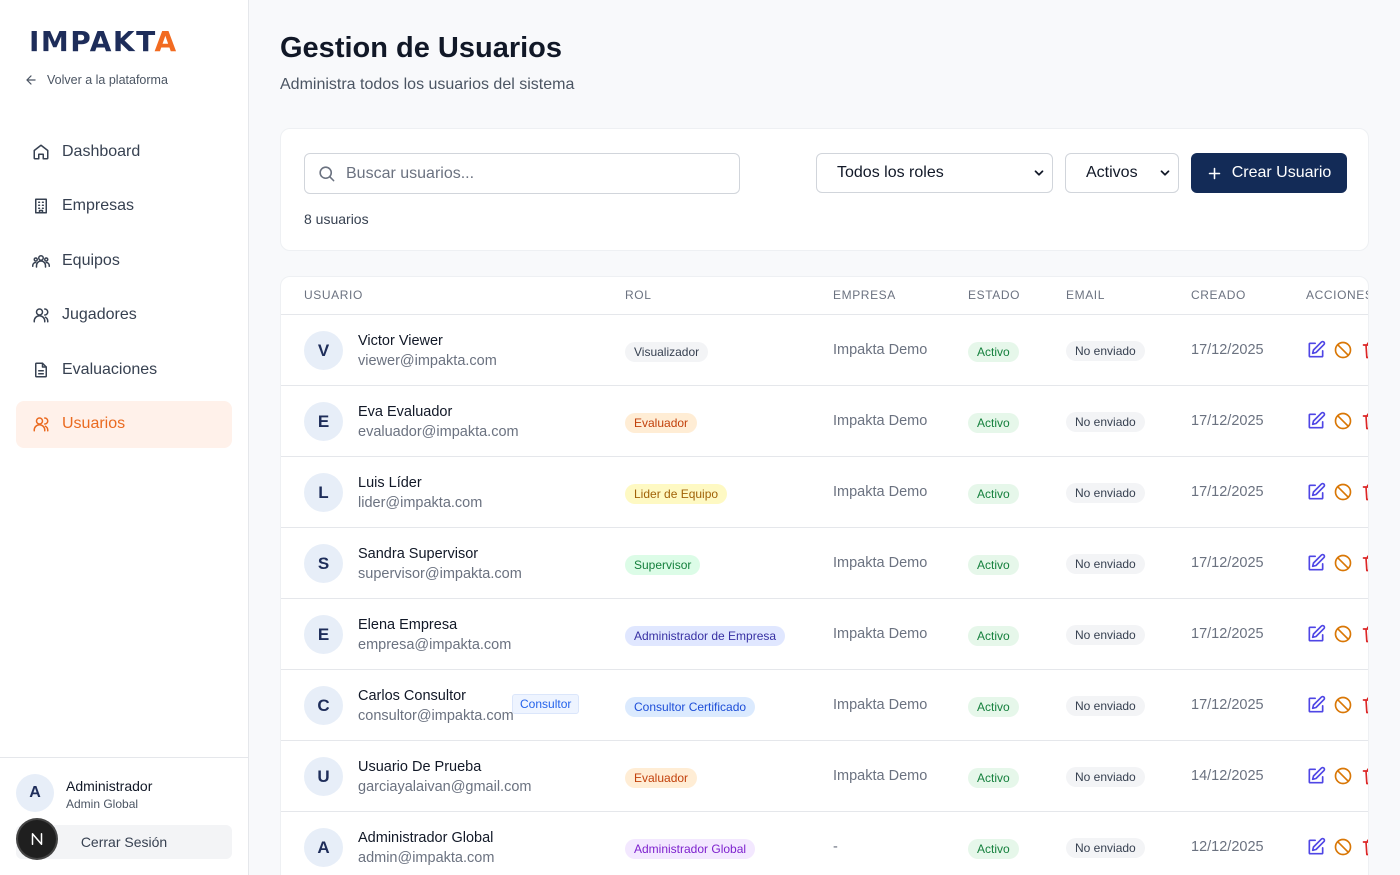 This screenshot has width=1400, height=875. I want to click on sidebar-item-label: Jugadores, so click(99, 314).